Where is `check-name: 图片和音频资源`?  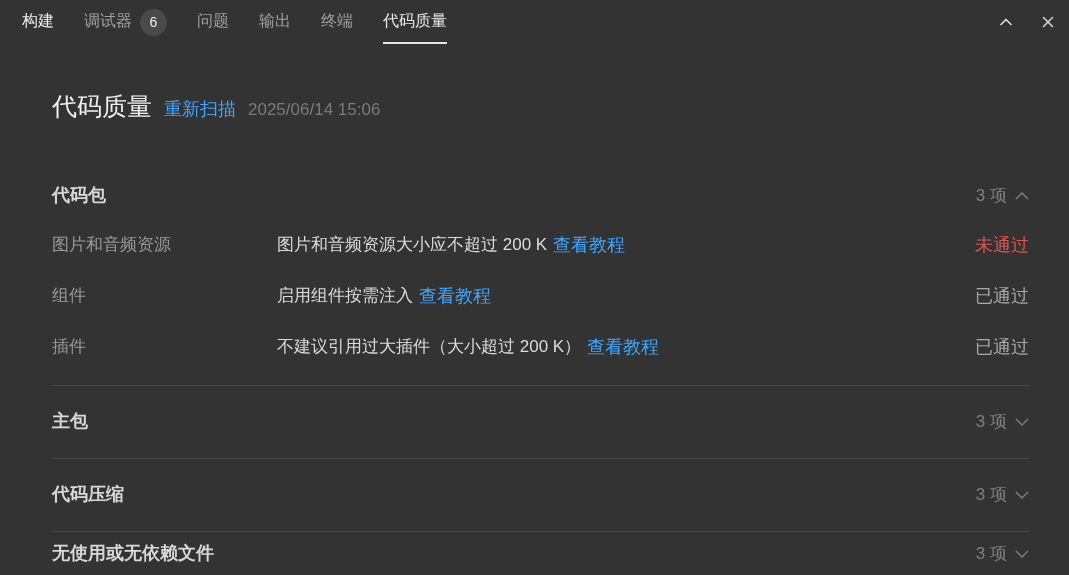 check-name: 图片和音频资源 is located at coordinates (112, 245).